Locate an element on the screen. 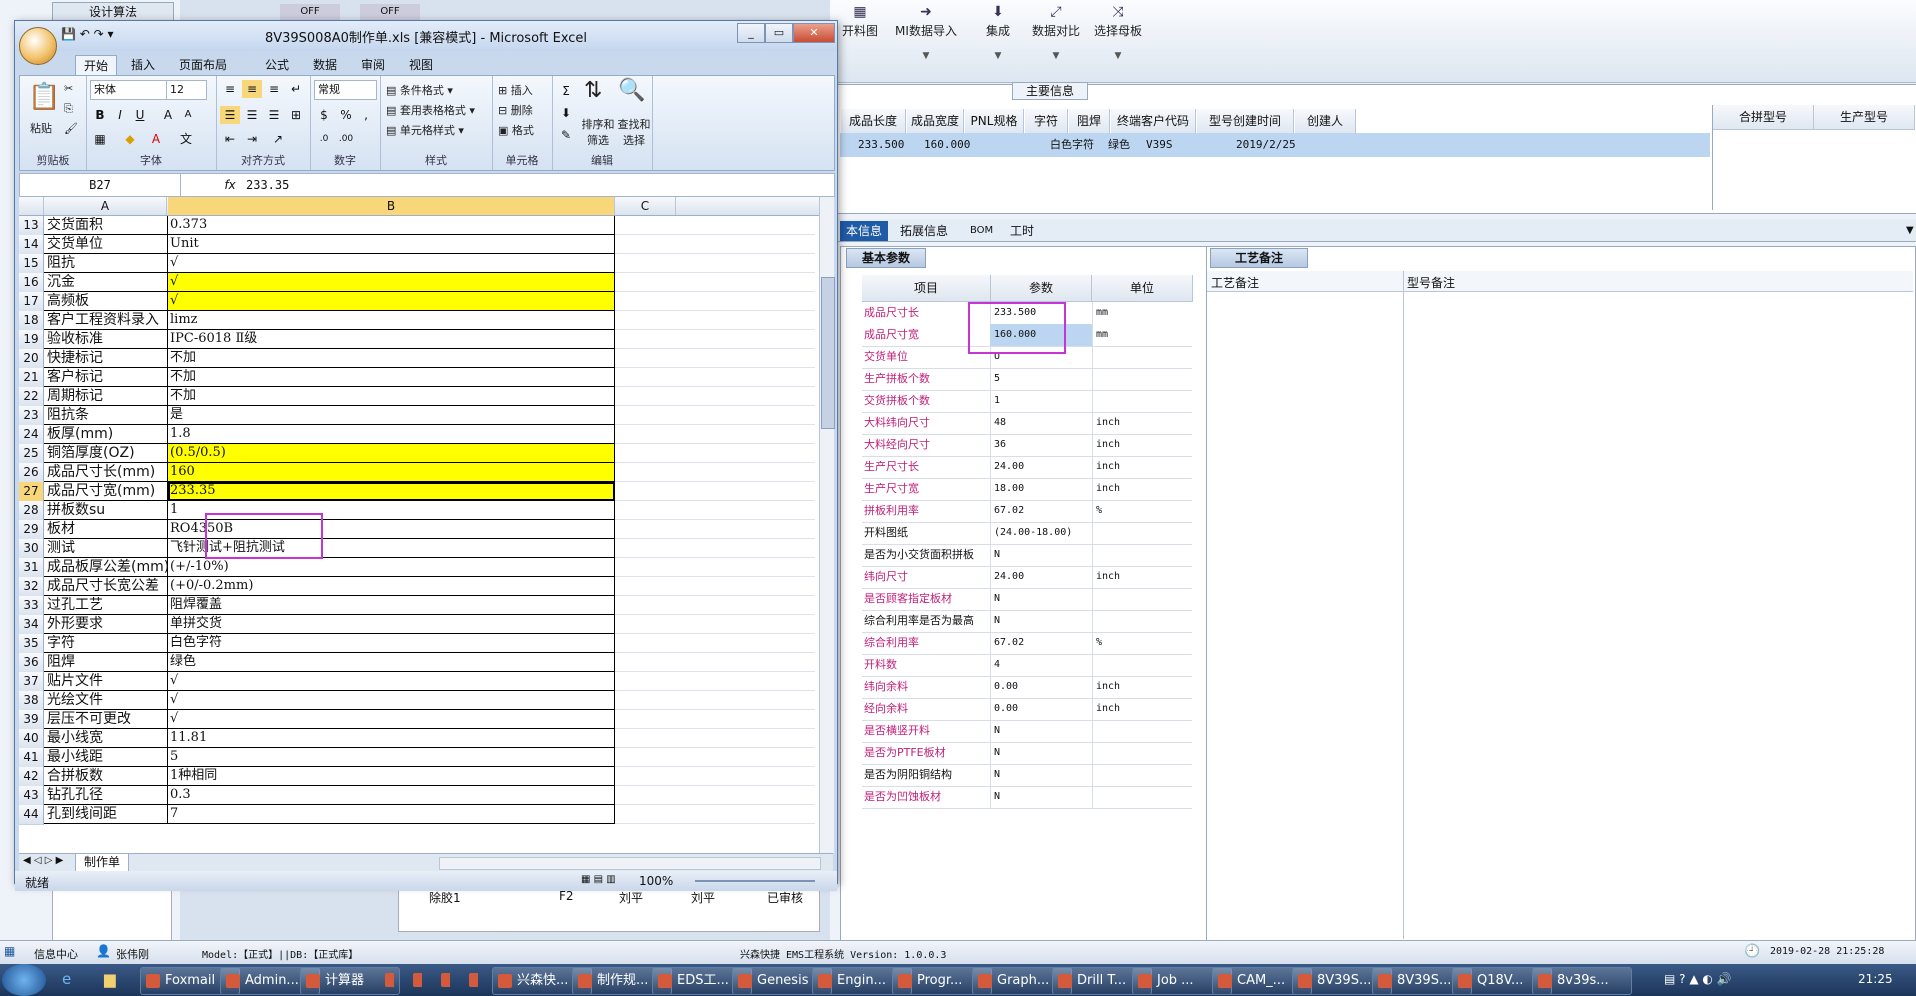  sheet-row: 36 阻焊 绿色 is located at coordinates (419, 663).